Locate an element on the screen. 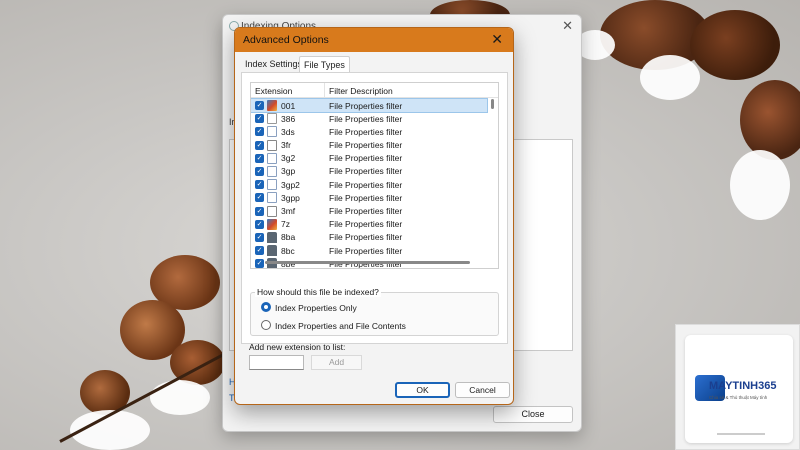 Image resolution: width=800 pixels, height=450 pixels. list-item: ✓ 3g2 File Properties filter is located at coordinates (369, 158).